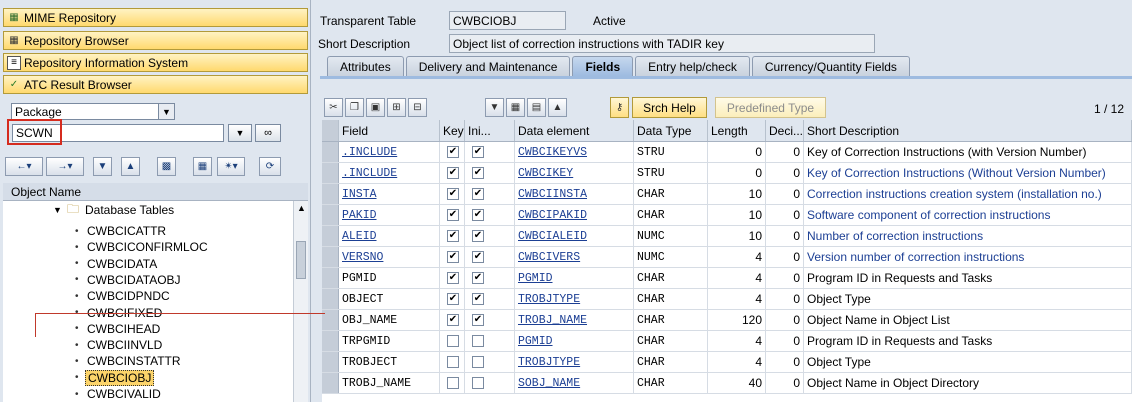  I want to click on repository-info-system-button: ≡ Repository Information System, so click(155, 62).